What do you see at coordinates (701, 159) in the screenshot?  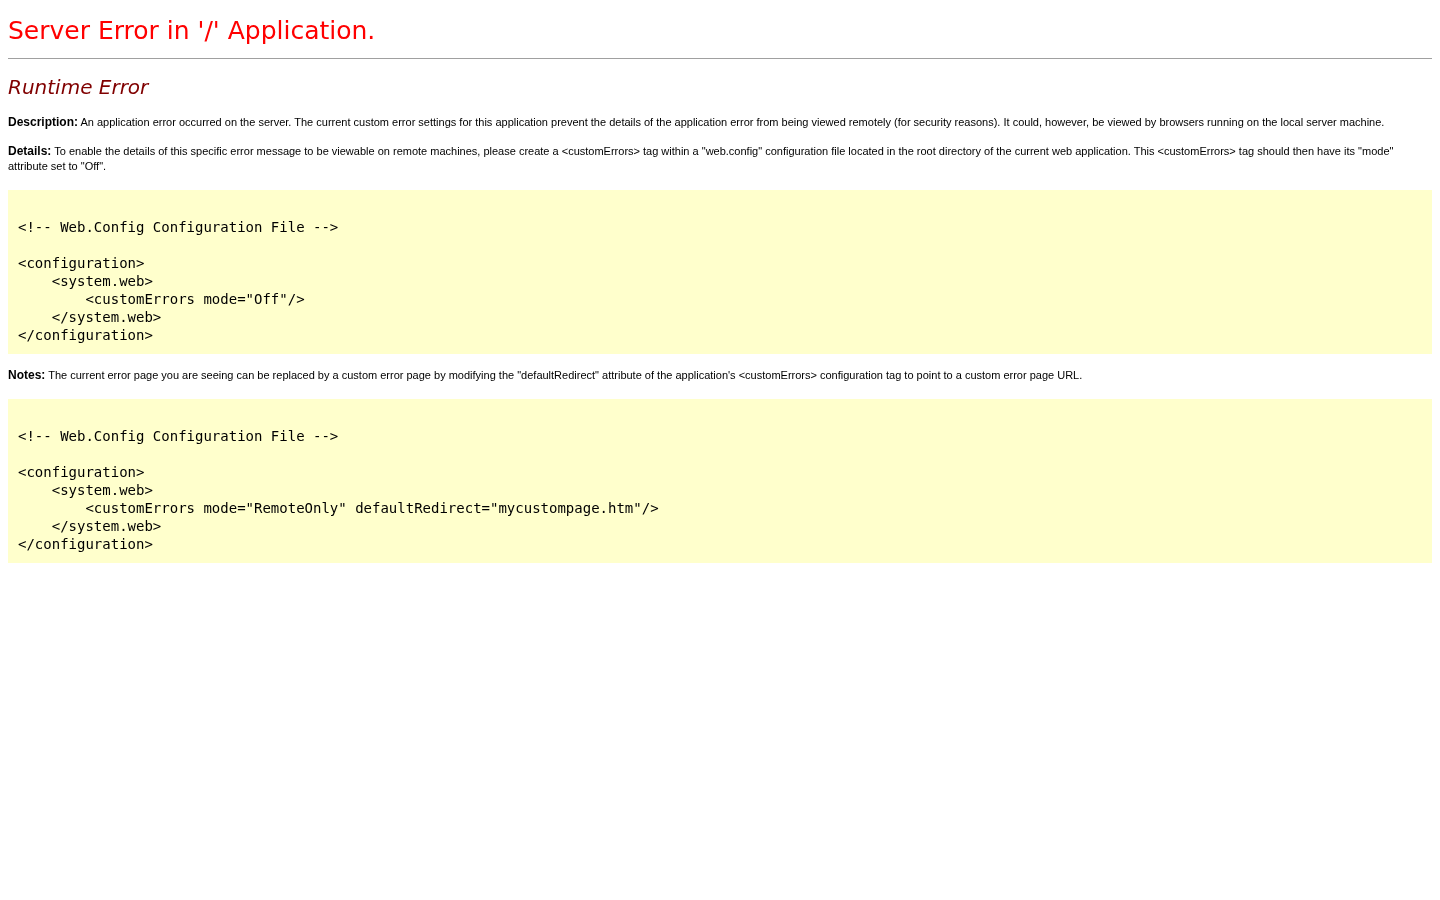 I see `info-paragraph: Details: To enable the details of this specific error message to be viewable on remote machines, please create a <customErrors> tag within a "web.config" configuration file located in the root directory of the current web application. This <customErrors> tag should then have its "mode" attribute set to "Off".` at bounding box center [701, 159].